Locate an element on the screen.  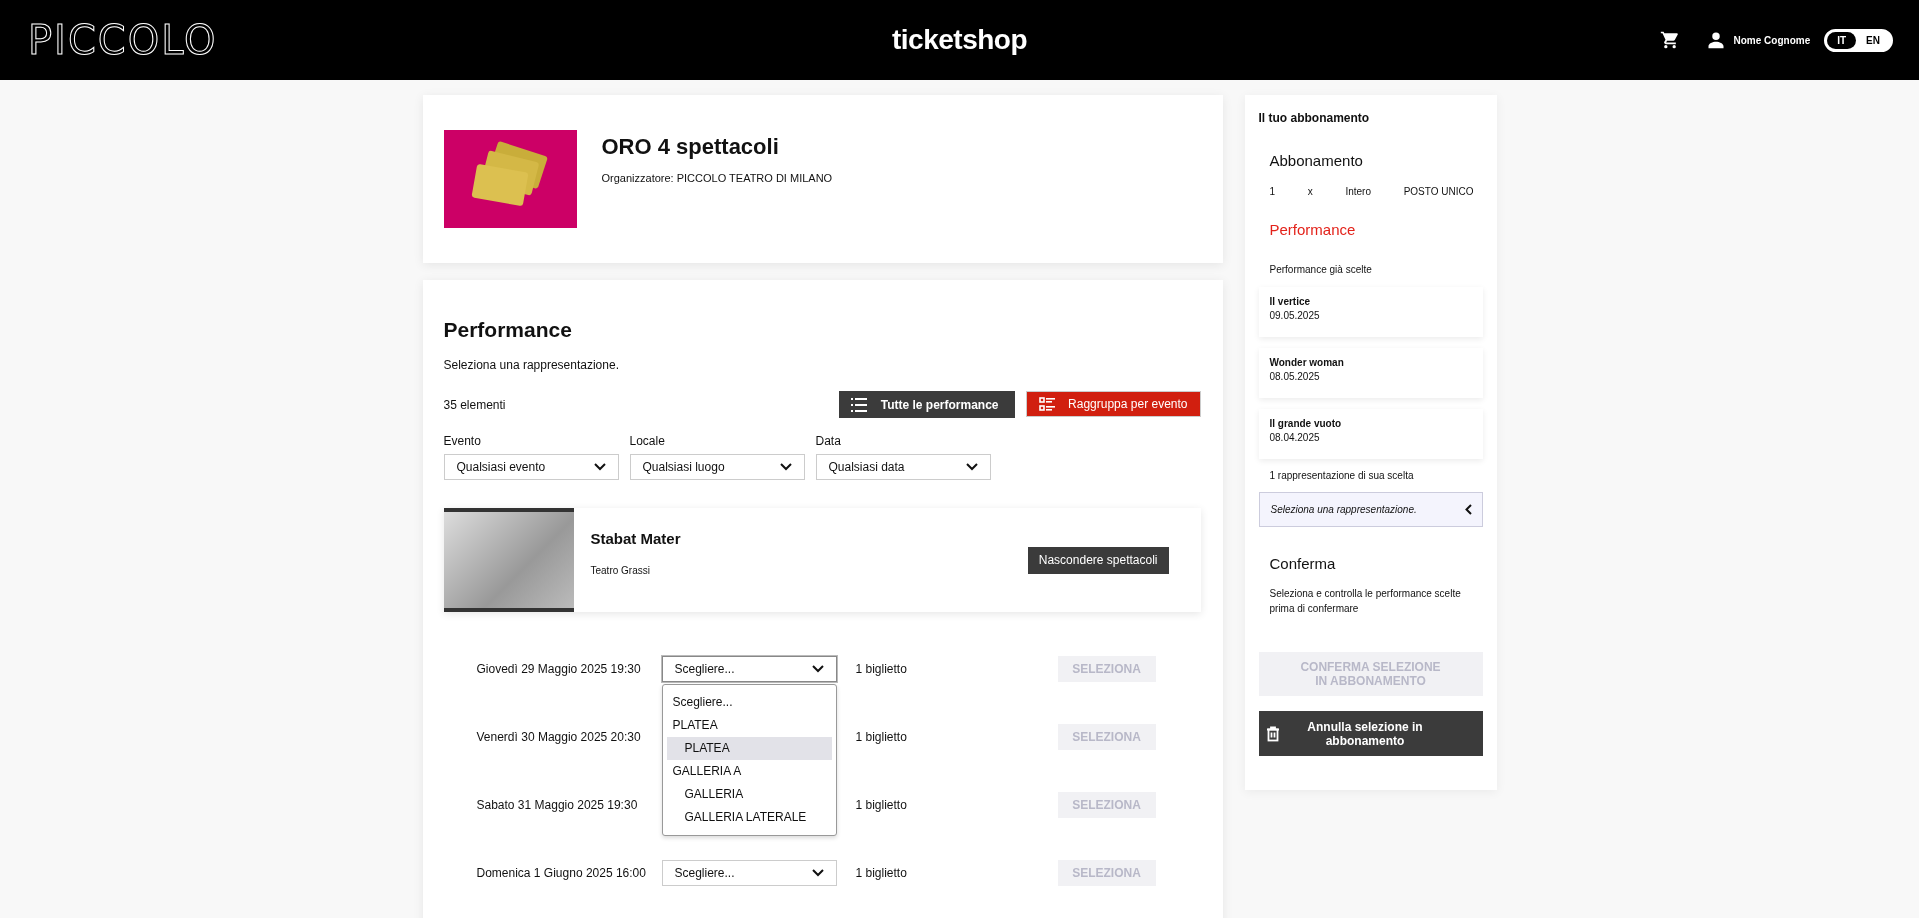
confirm-instruction: Seleziona e controlla le performance scelte prima di confermare is located at coordinates (1365, 601).